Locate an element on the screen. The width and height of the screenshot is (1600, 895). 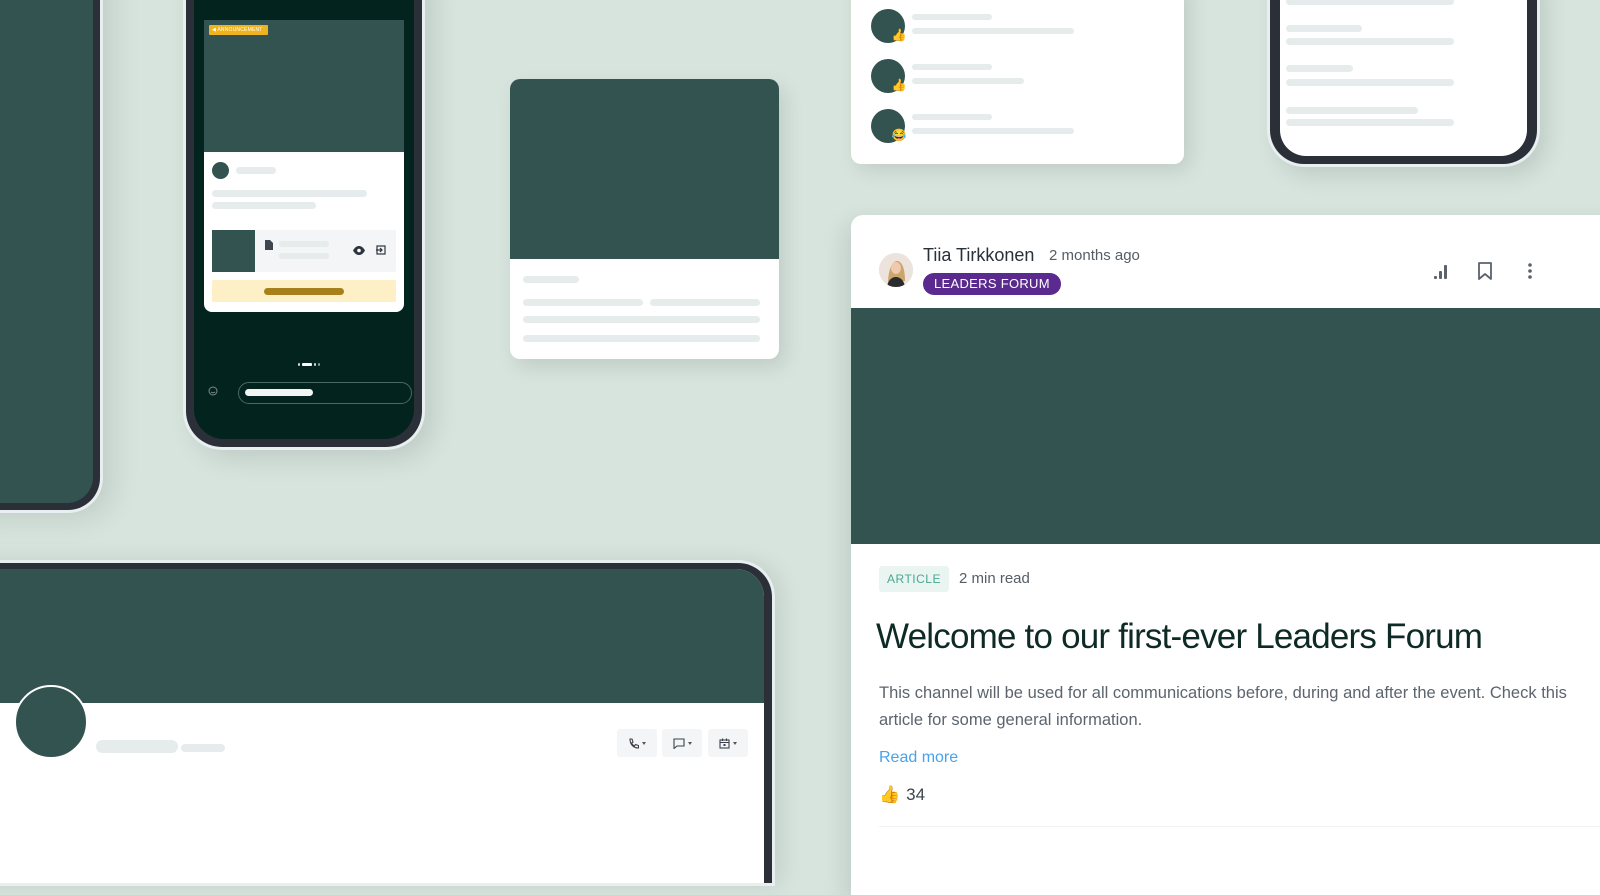
bookmark-button is located at coordinates (1485, 271).